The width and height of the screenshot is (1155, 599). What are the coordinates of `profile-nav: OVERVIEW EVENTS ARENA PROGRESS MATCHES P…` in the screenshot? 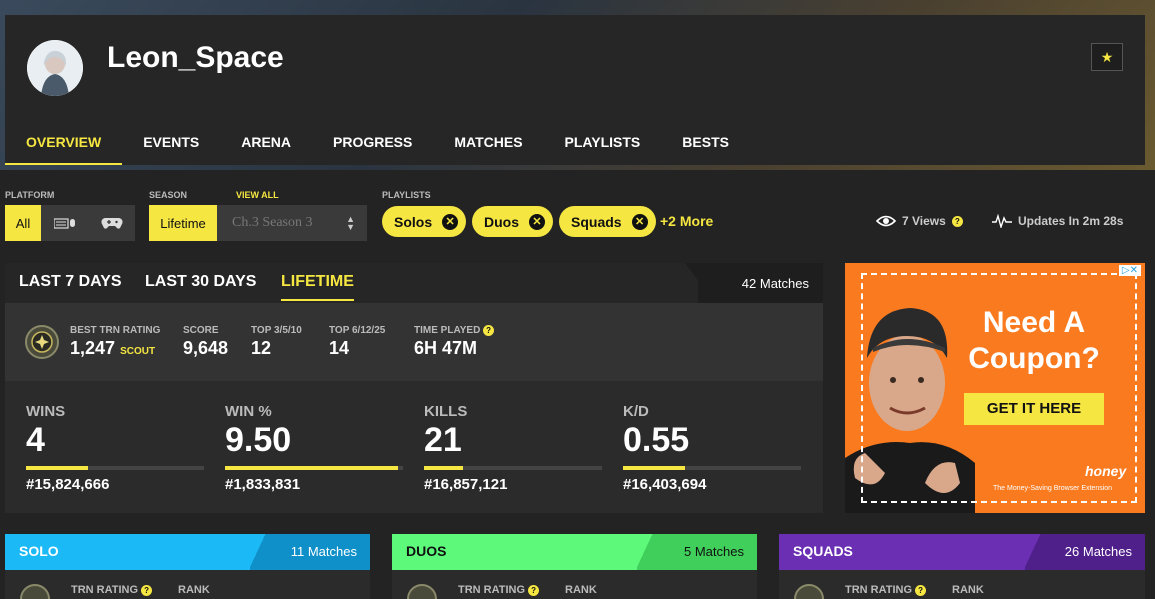 It's located at (377, 145).